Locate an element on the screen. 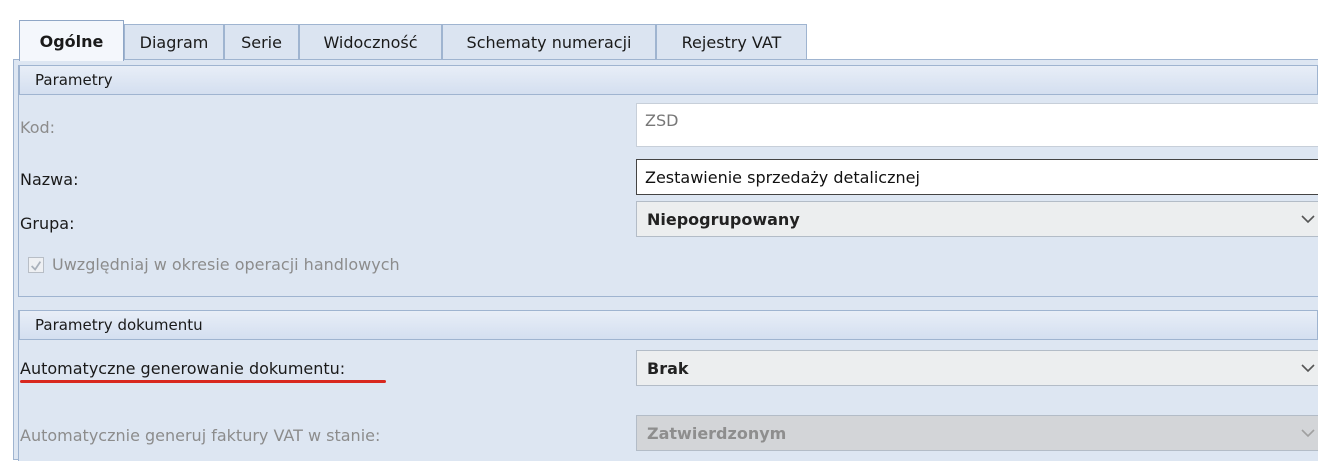 The height and width of the screenshot is (461, 1318). checkmark-icon is located at coordinates (36, 266).